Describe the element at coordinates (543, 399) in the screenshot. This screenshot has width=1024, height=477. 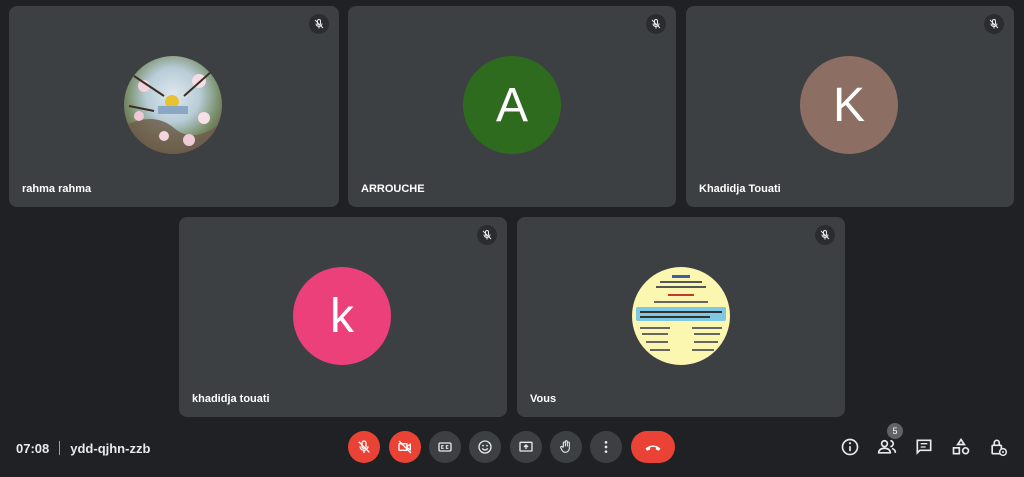
I see `participant-name: Vous` at that location.